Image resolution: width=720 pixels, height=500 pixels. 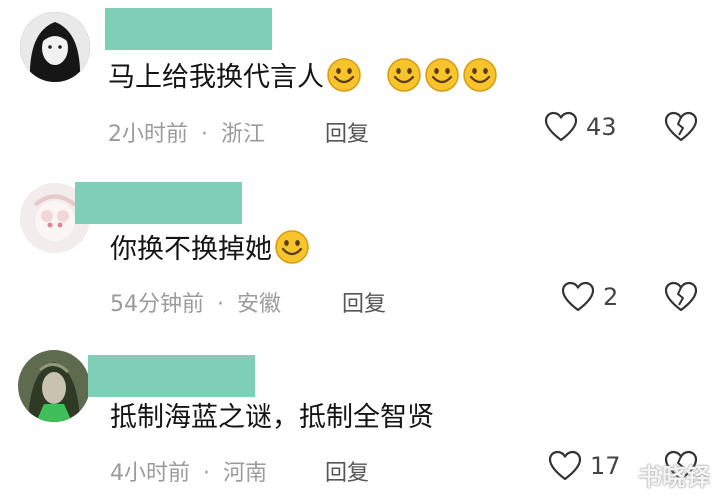 I want to click on comment-location: 河南, so click(x=245, y=473).